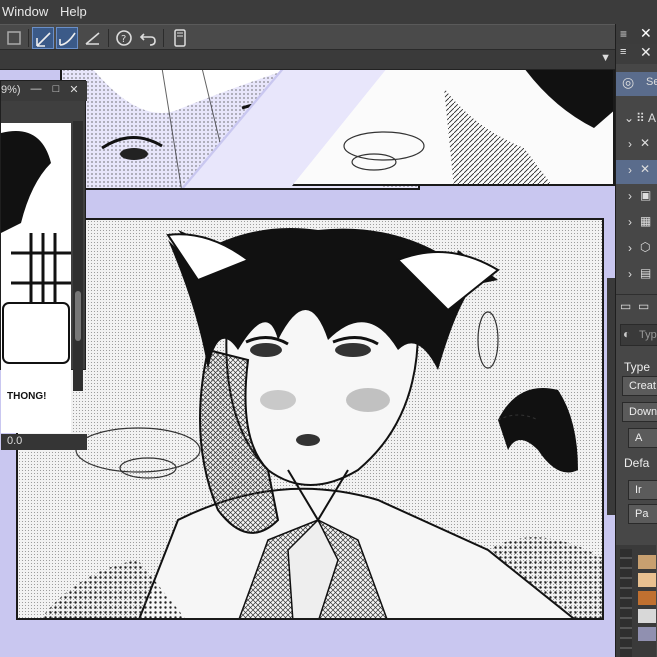 The image size is (657, 657). What do you see at coordinates (56, 90) in the screenshot?
I see `maximize-icon: □` at bounding box center [56, 90].